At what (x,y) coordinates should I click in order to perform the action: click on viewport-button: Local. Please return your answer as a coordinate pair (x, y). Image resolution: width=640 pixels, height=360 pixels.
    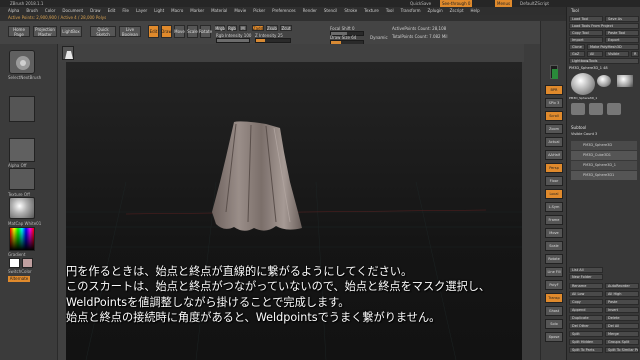
    Looking at the image, I should click on (554, 194).